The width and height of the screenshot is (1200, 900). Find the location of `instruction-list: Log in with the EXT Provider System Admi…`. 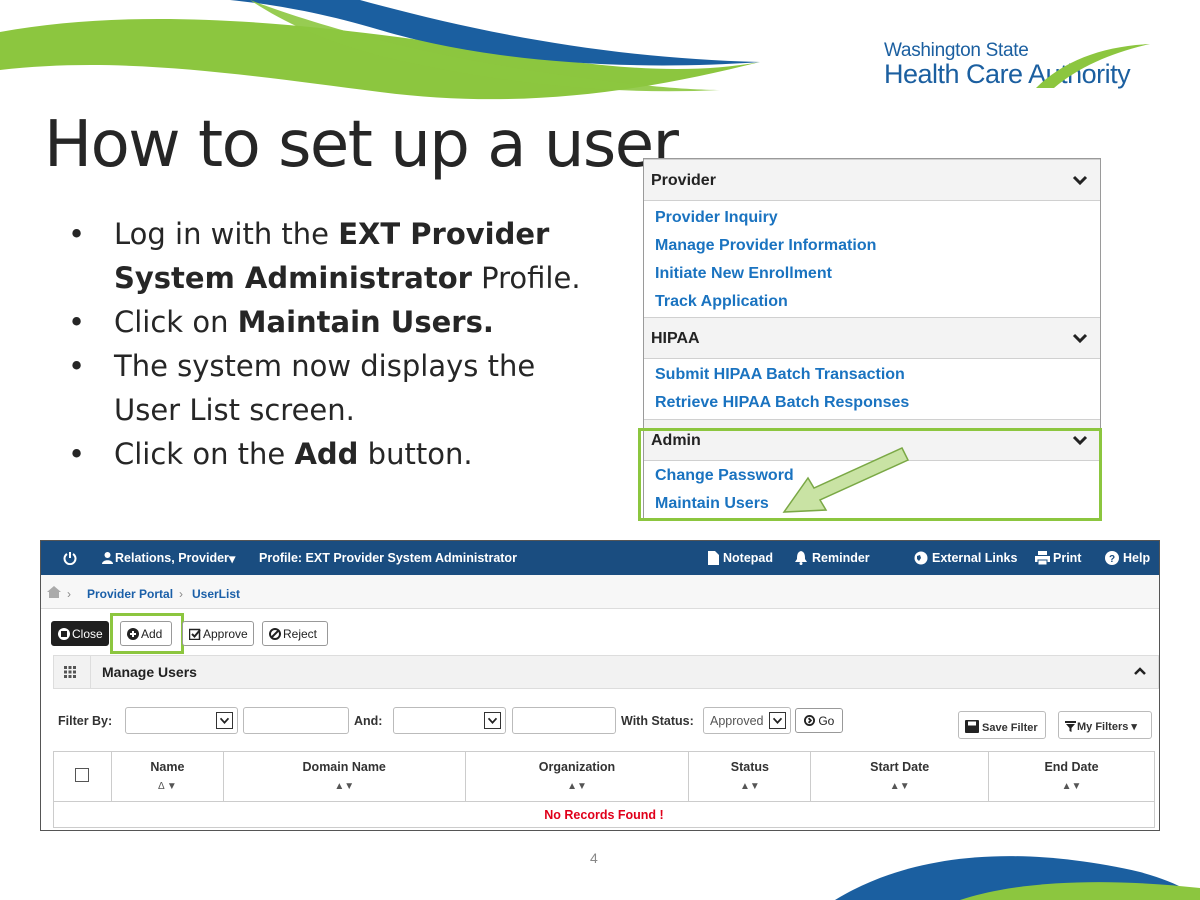

instruction-list: Log in with the EXT Provider System Admi… is located at coordinates (328, 344).